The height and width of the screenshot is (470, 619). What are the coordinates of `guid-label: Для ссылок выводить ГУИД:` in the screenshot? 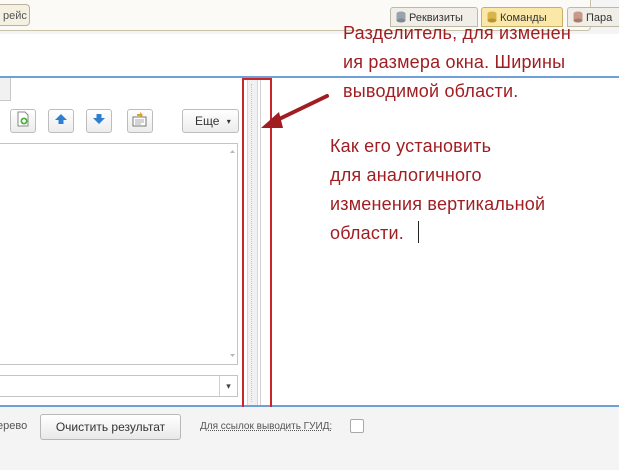 It's located at (266, 426).